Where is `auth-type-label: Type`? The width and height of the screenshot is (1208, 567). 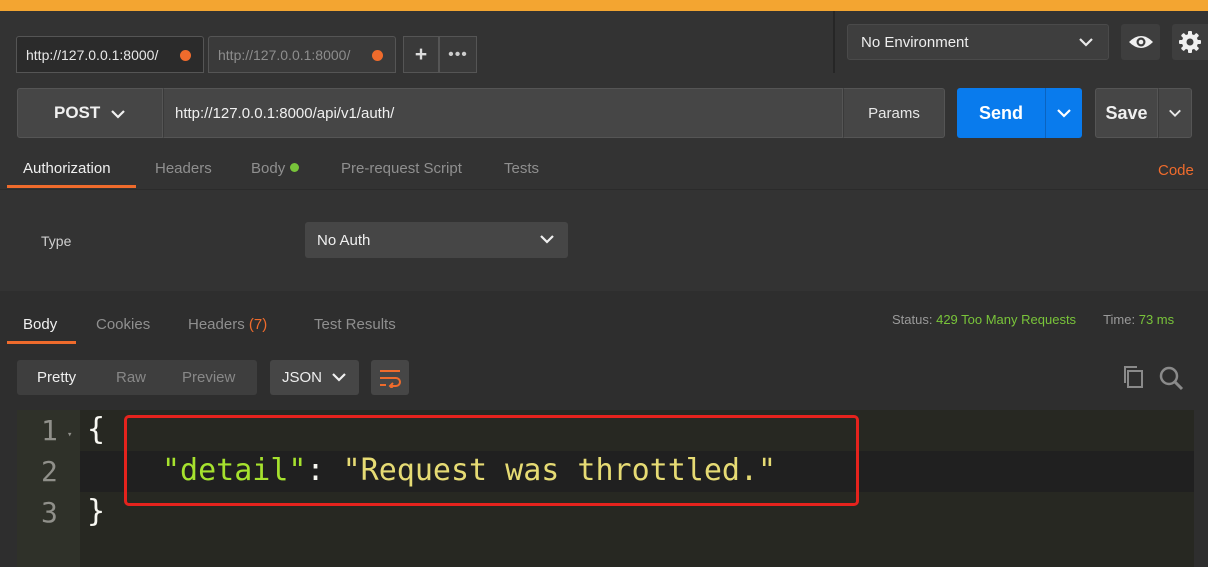 auth-type-label: Type is located at coordinates (56, 241).